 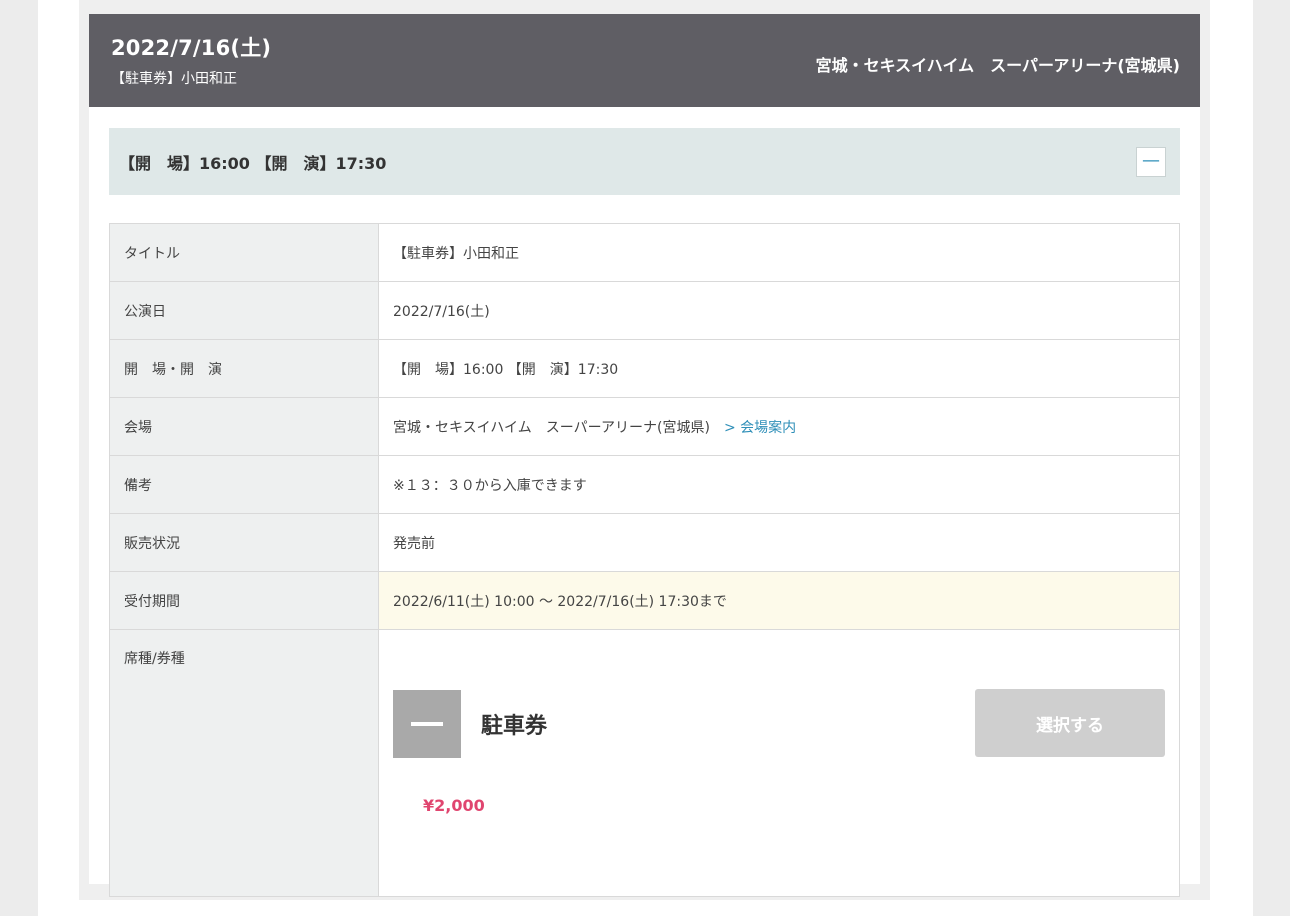 What do you see at coordinates (779, 484) in the screenshot?
I see `row-value-notes: ※１３：３０から入庫できます` at bounding box center [779, 484].